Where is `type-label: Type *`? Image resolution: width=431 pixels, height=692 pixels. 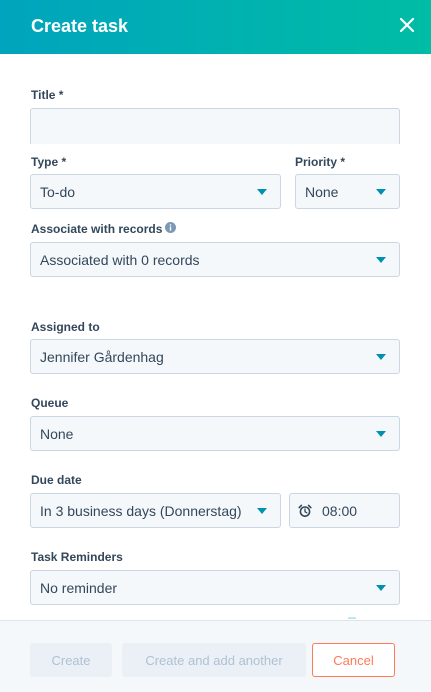 type-label: Type * is located at coordinates (49, 162).